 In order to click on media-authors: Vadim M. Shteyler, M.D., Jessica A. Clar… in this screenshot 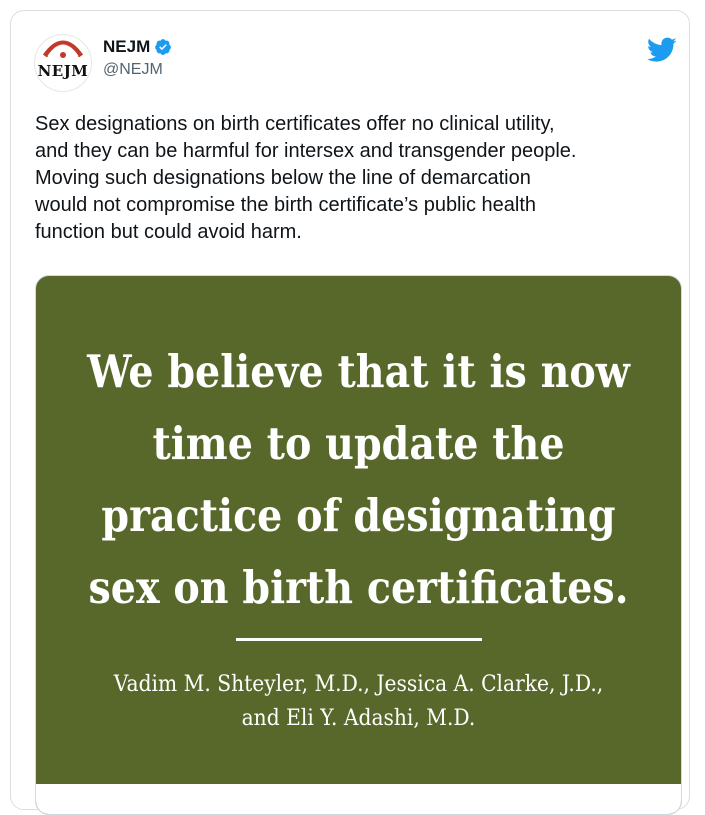, I will do `click(358, 701)`.